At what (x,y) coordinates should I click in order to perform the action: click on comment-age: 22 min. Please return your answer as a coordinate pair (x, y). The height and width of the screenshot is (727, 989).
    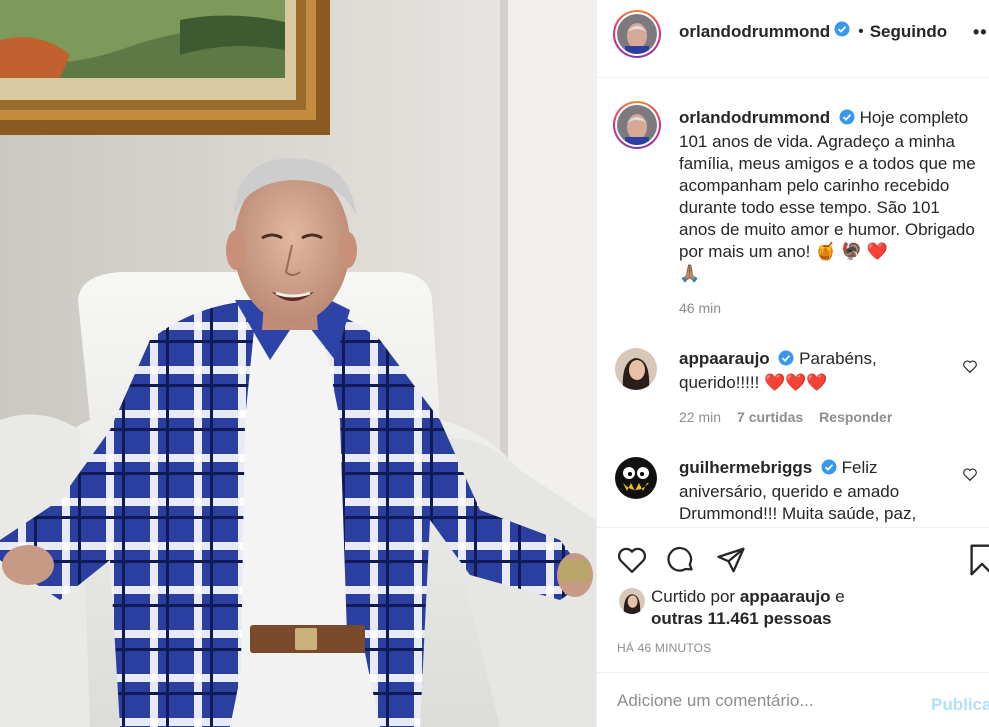
    Looking at the image, I should click on (700, 417).